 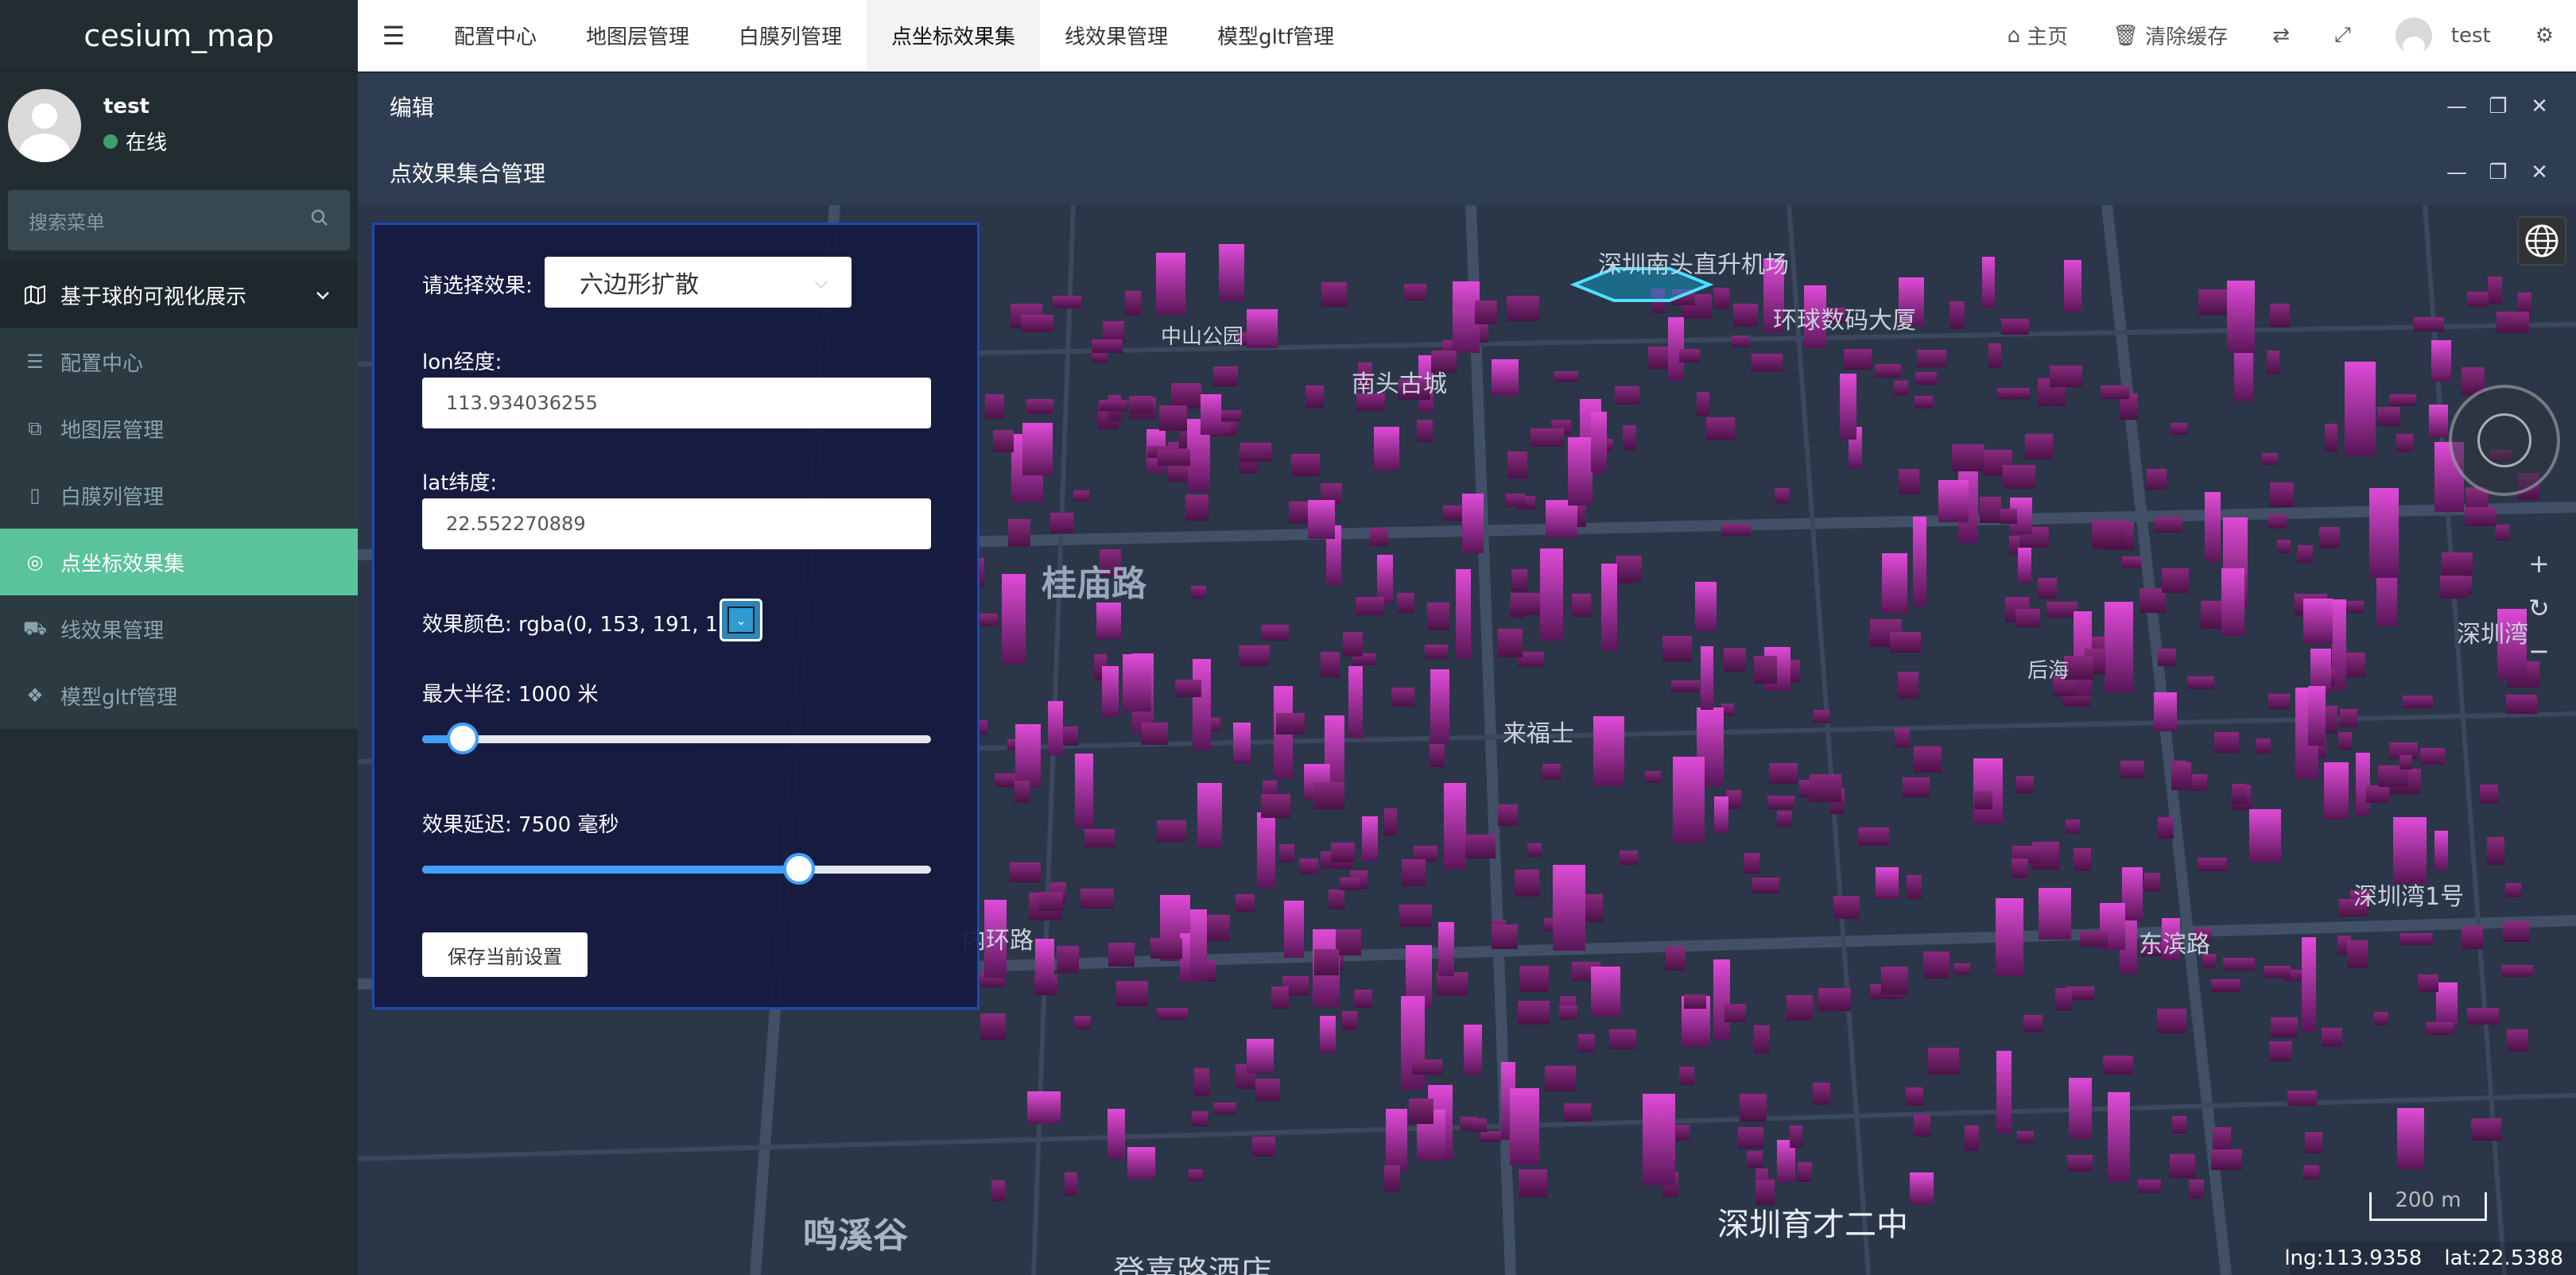 What do you see at coordinates (638, 36) in the screenshot?
I see `tab-layers: 地图层管理` at bounding box center [638, 36].